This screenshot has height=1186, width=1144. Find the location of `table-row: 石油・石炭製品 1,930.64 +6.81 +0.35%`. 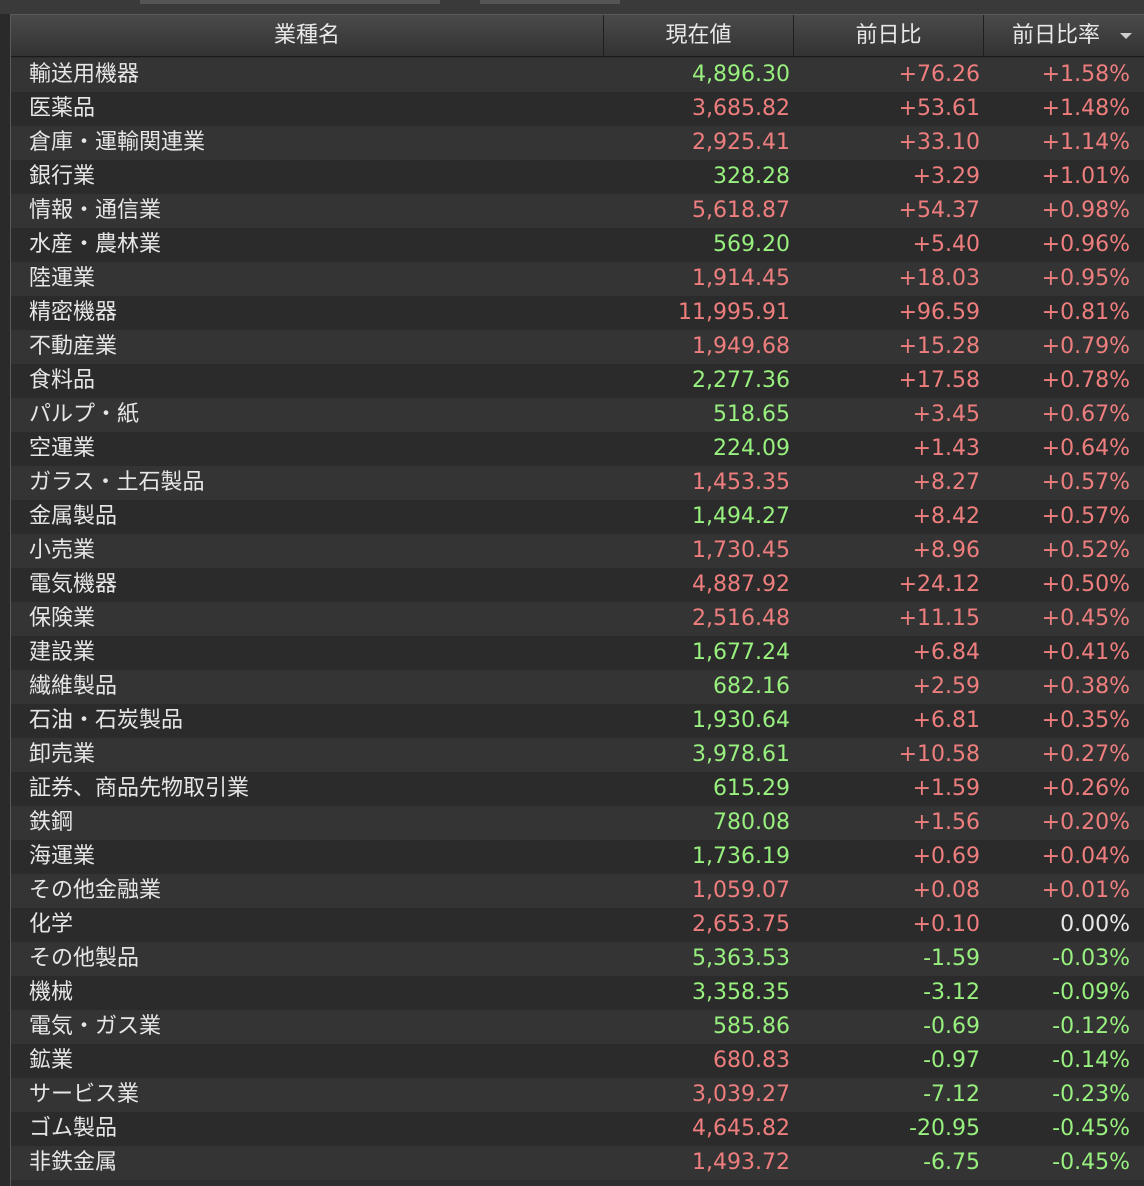

table-row: 石油・石炭製品 1,930.64 +6.81 +0.35% is located at coordinates (577, 721).